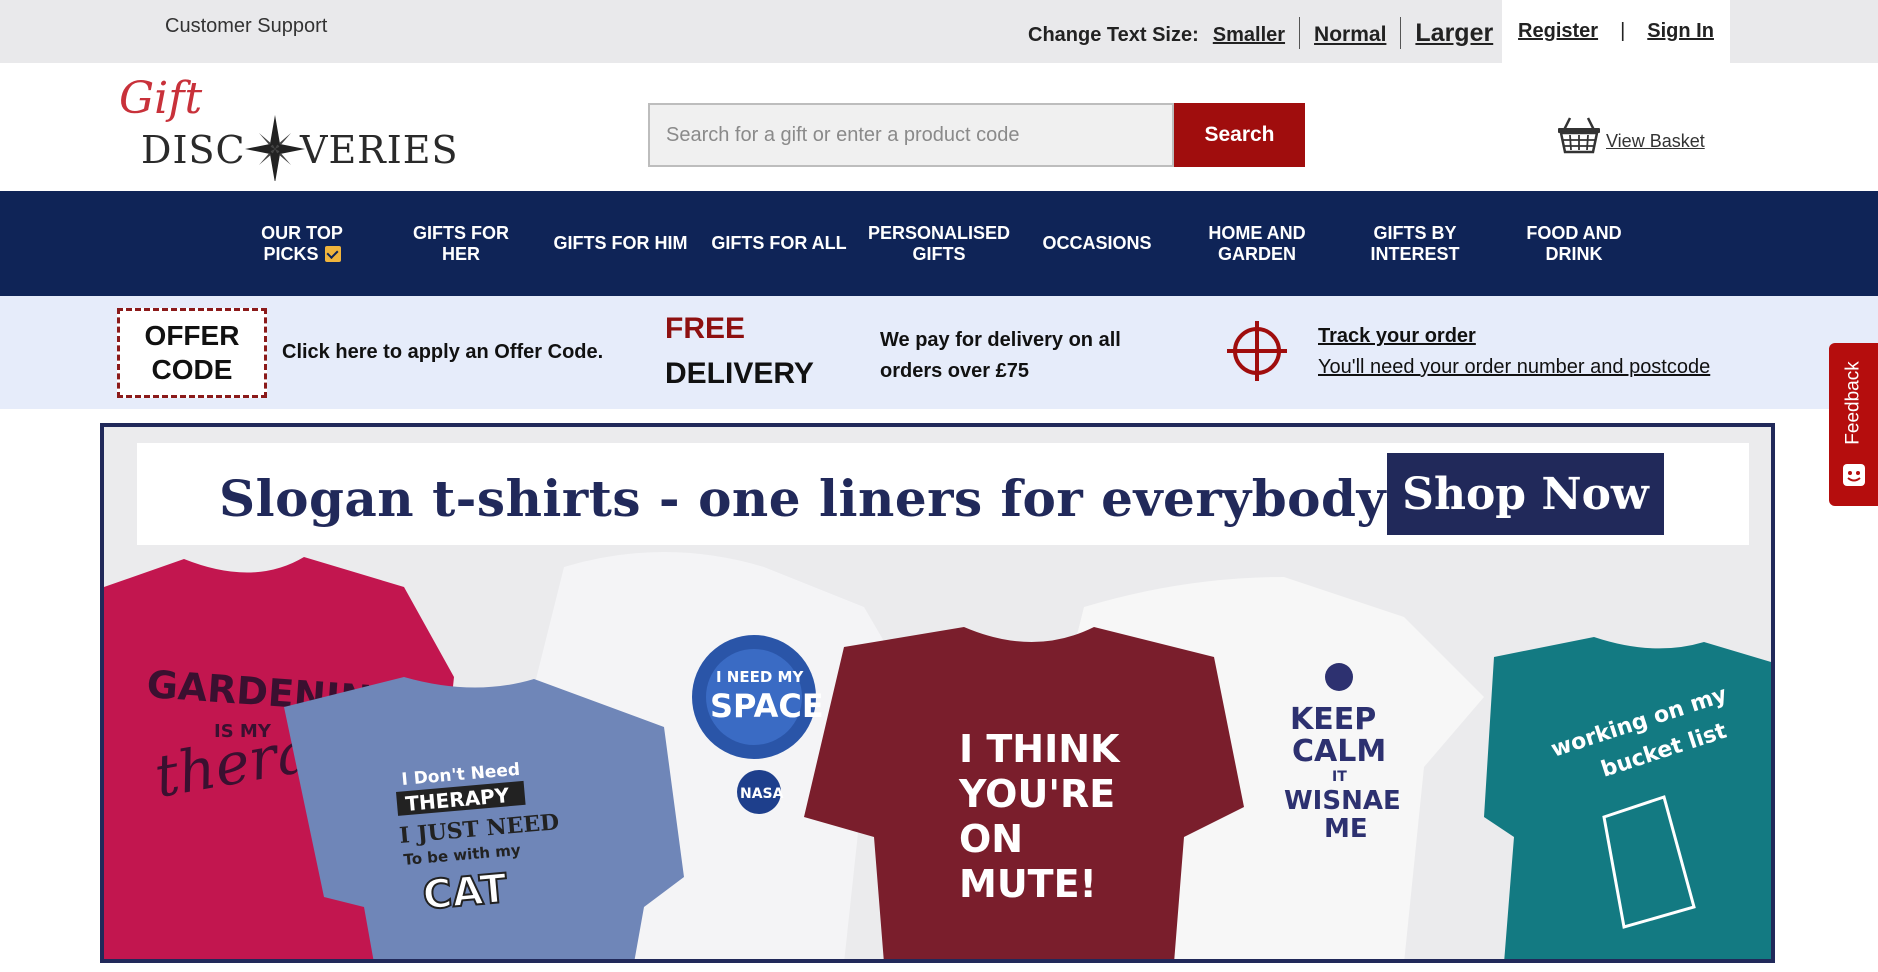 This screenshot has width=1878, height=972. What do you see at coordinates (332, 253) in the screenshot?
I see `checkbox-icon` at bounding box center [332, 253].